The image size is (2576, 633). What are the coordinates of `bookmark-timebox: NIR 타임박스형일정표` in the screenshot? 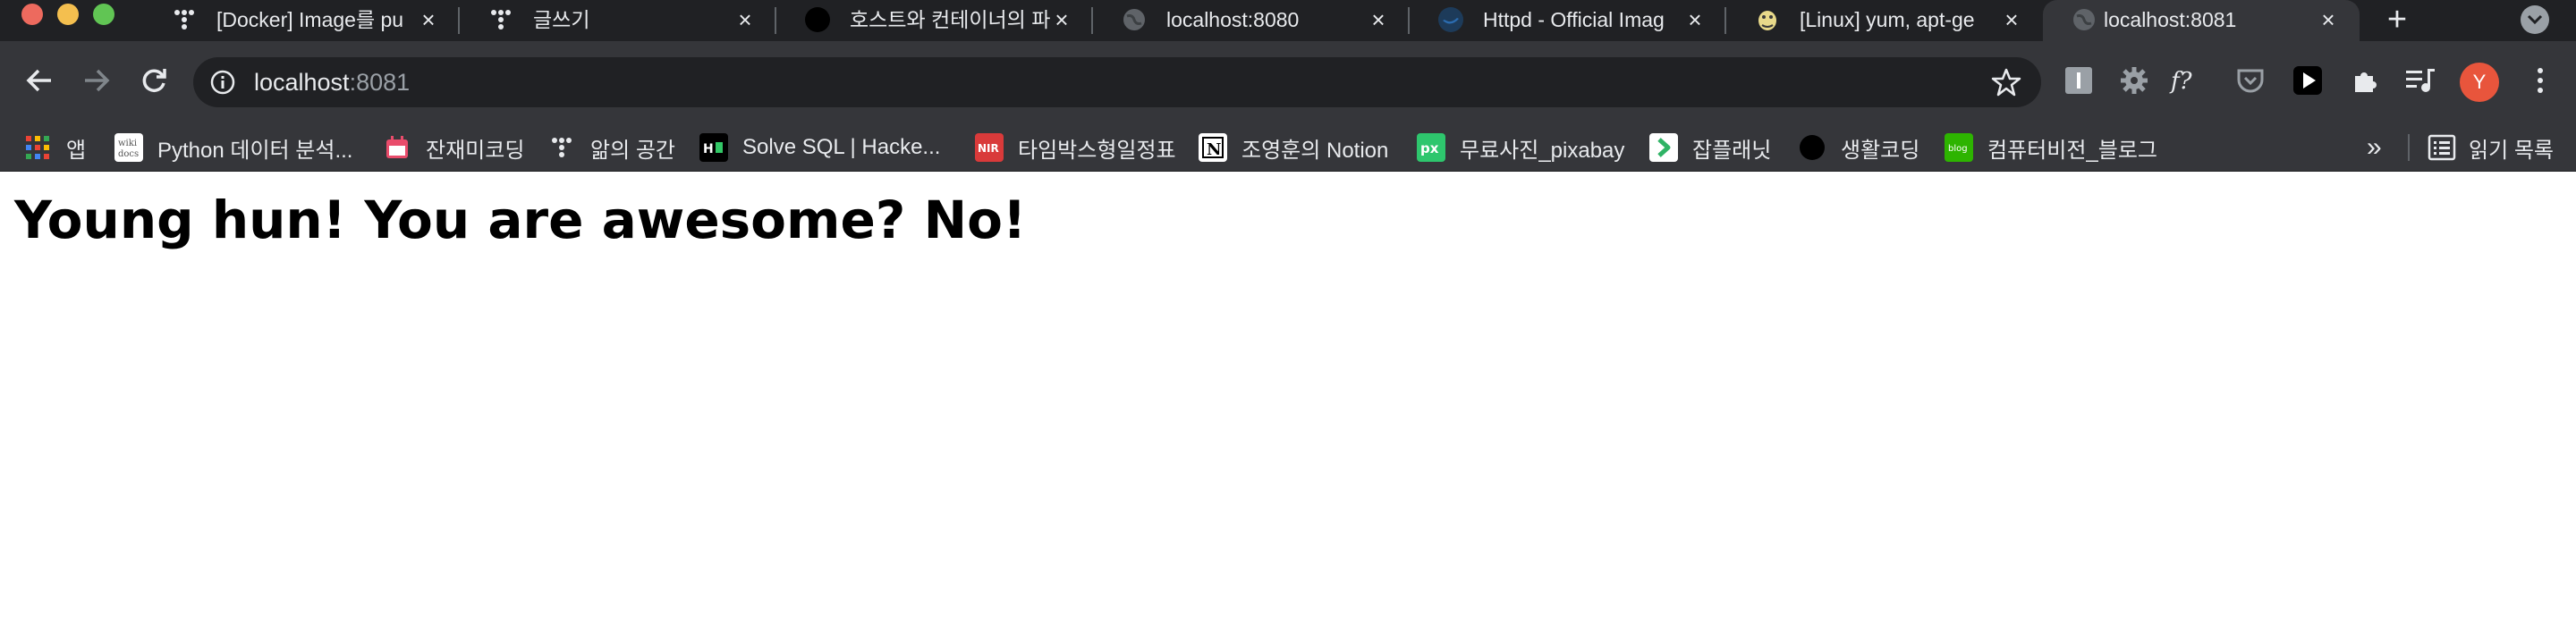 It's located at (1075, 147).